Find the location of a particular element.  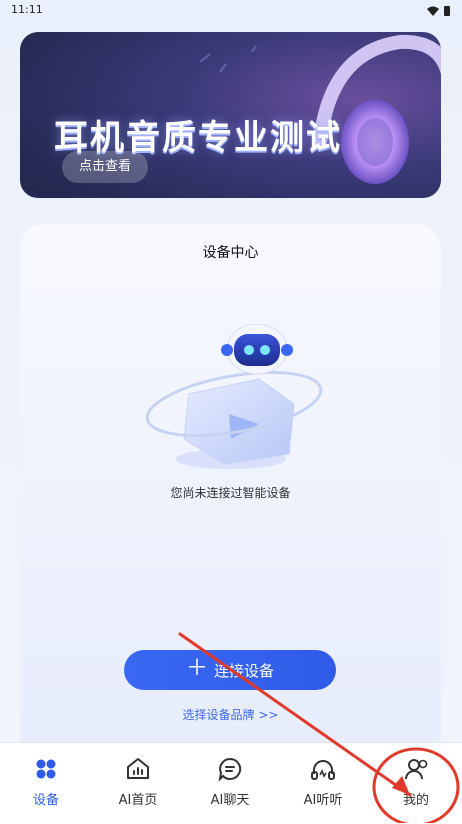

headphones-icon is located at coordinates (323, 770).